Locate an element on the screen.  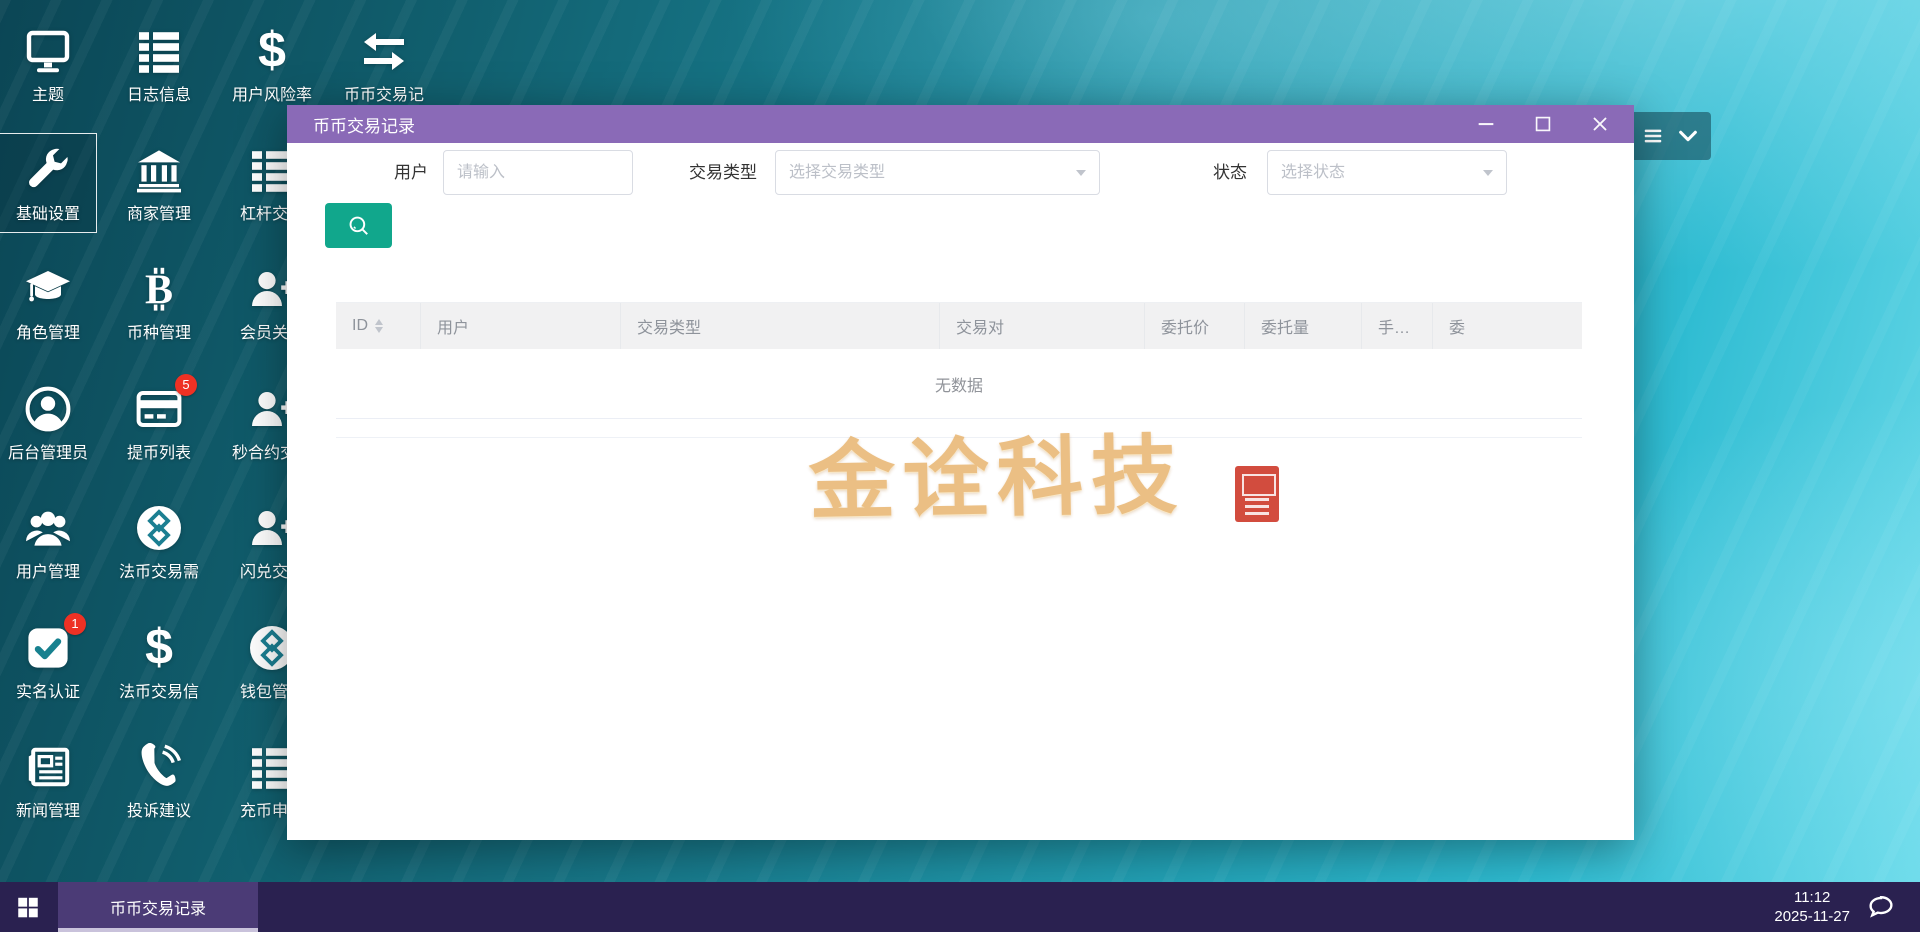
svg-text: B is located at coordinates (159, 290).